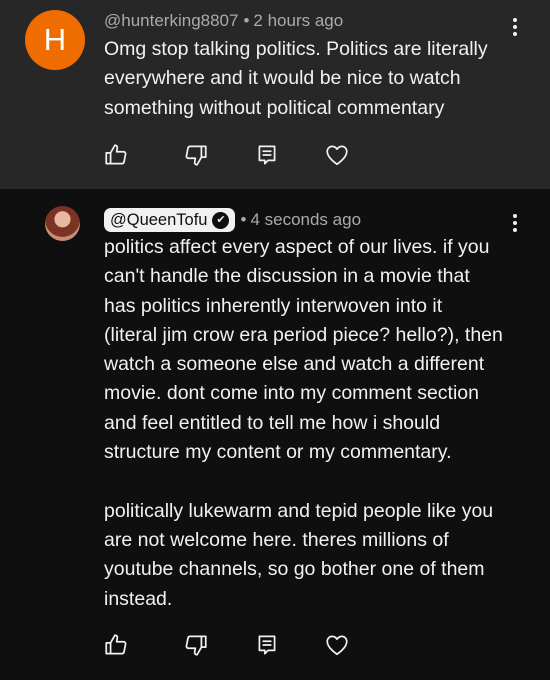 This screenshot has width=550, height=680. Describe the element at coordinates (298, 20) in the screenshot. I see `timestamp: 2 hours ago` at that location.